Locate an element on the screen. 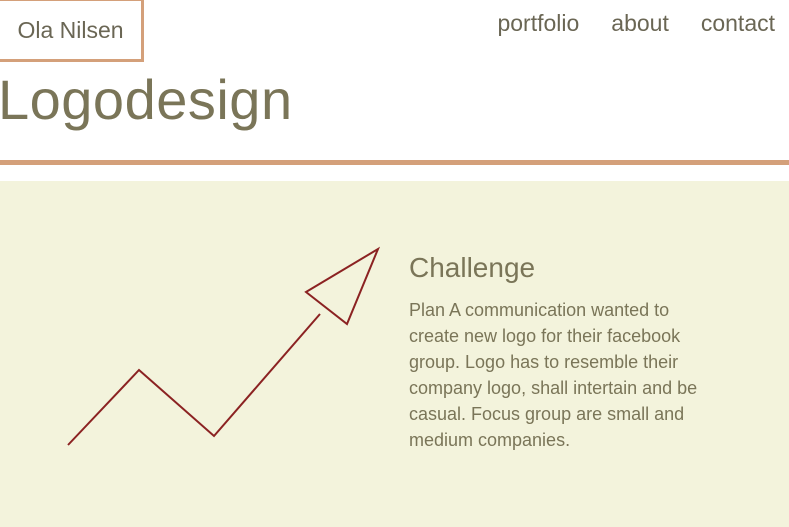  brand-logo: Ola Nilsen is located at coordinates (72, 31).